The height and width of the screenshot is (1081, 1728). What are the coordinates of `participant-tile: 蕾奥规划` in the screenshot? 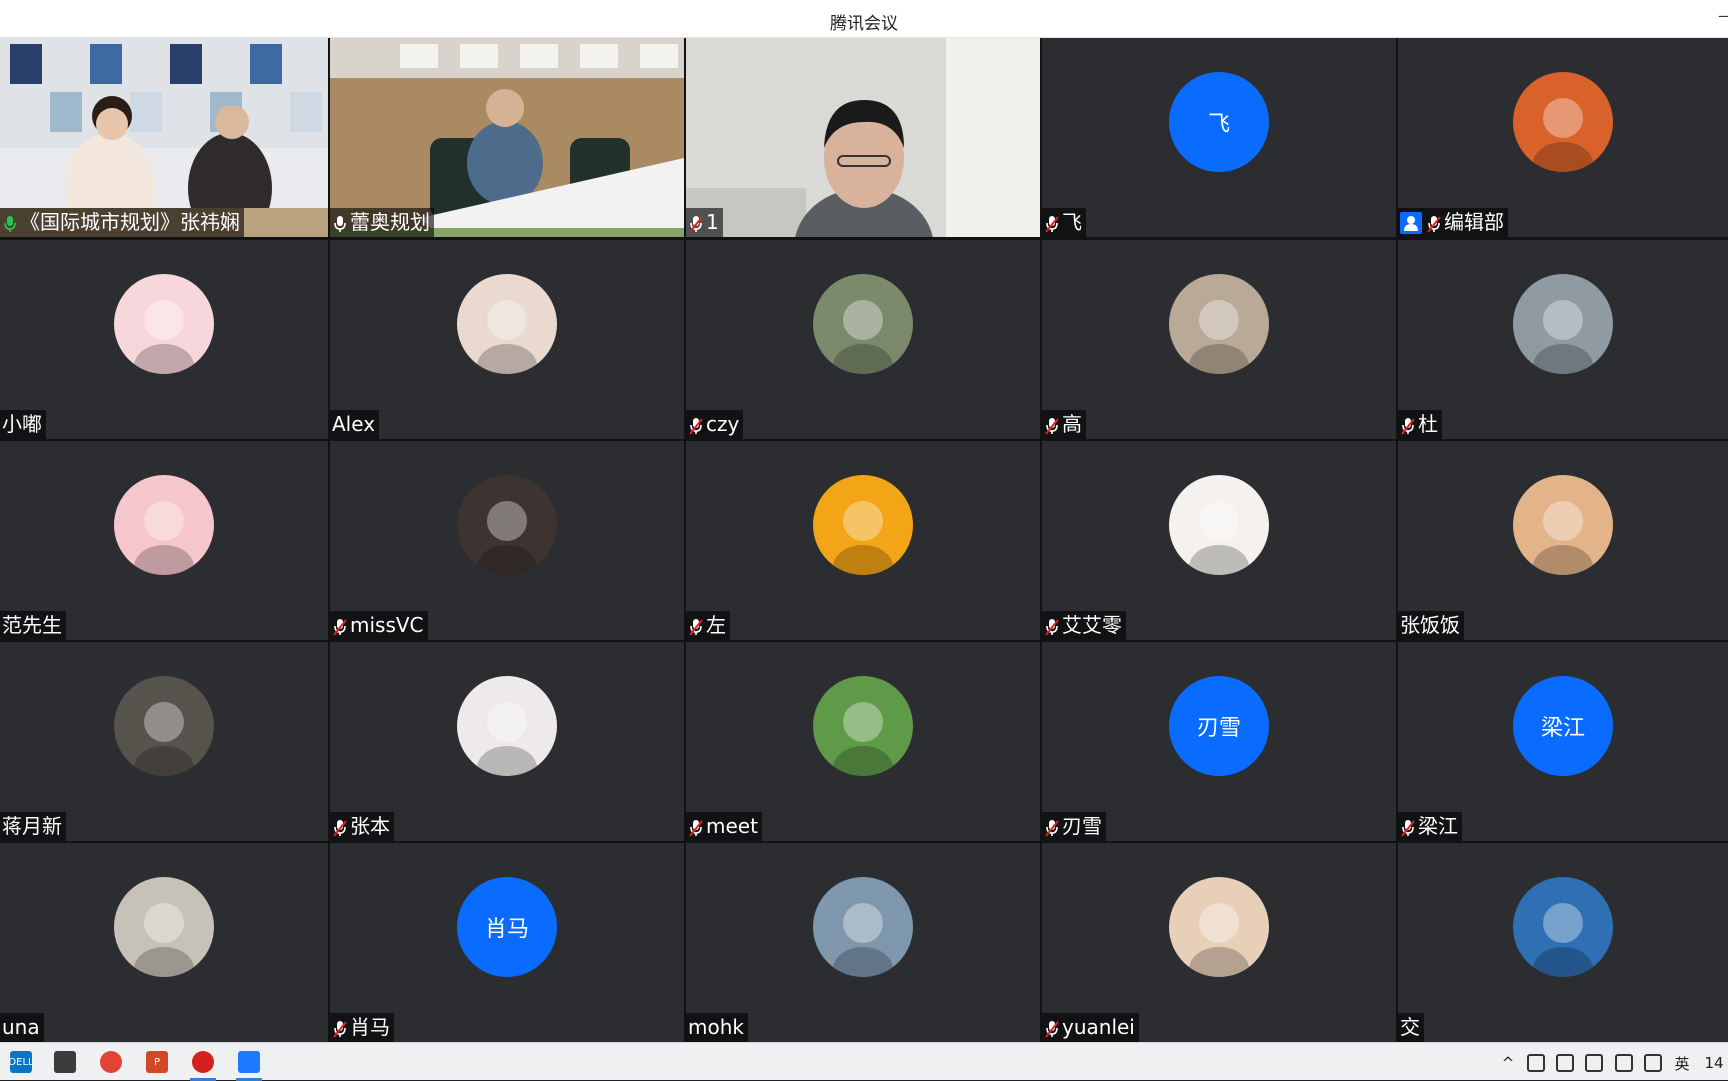 It's located at (507, 137).